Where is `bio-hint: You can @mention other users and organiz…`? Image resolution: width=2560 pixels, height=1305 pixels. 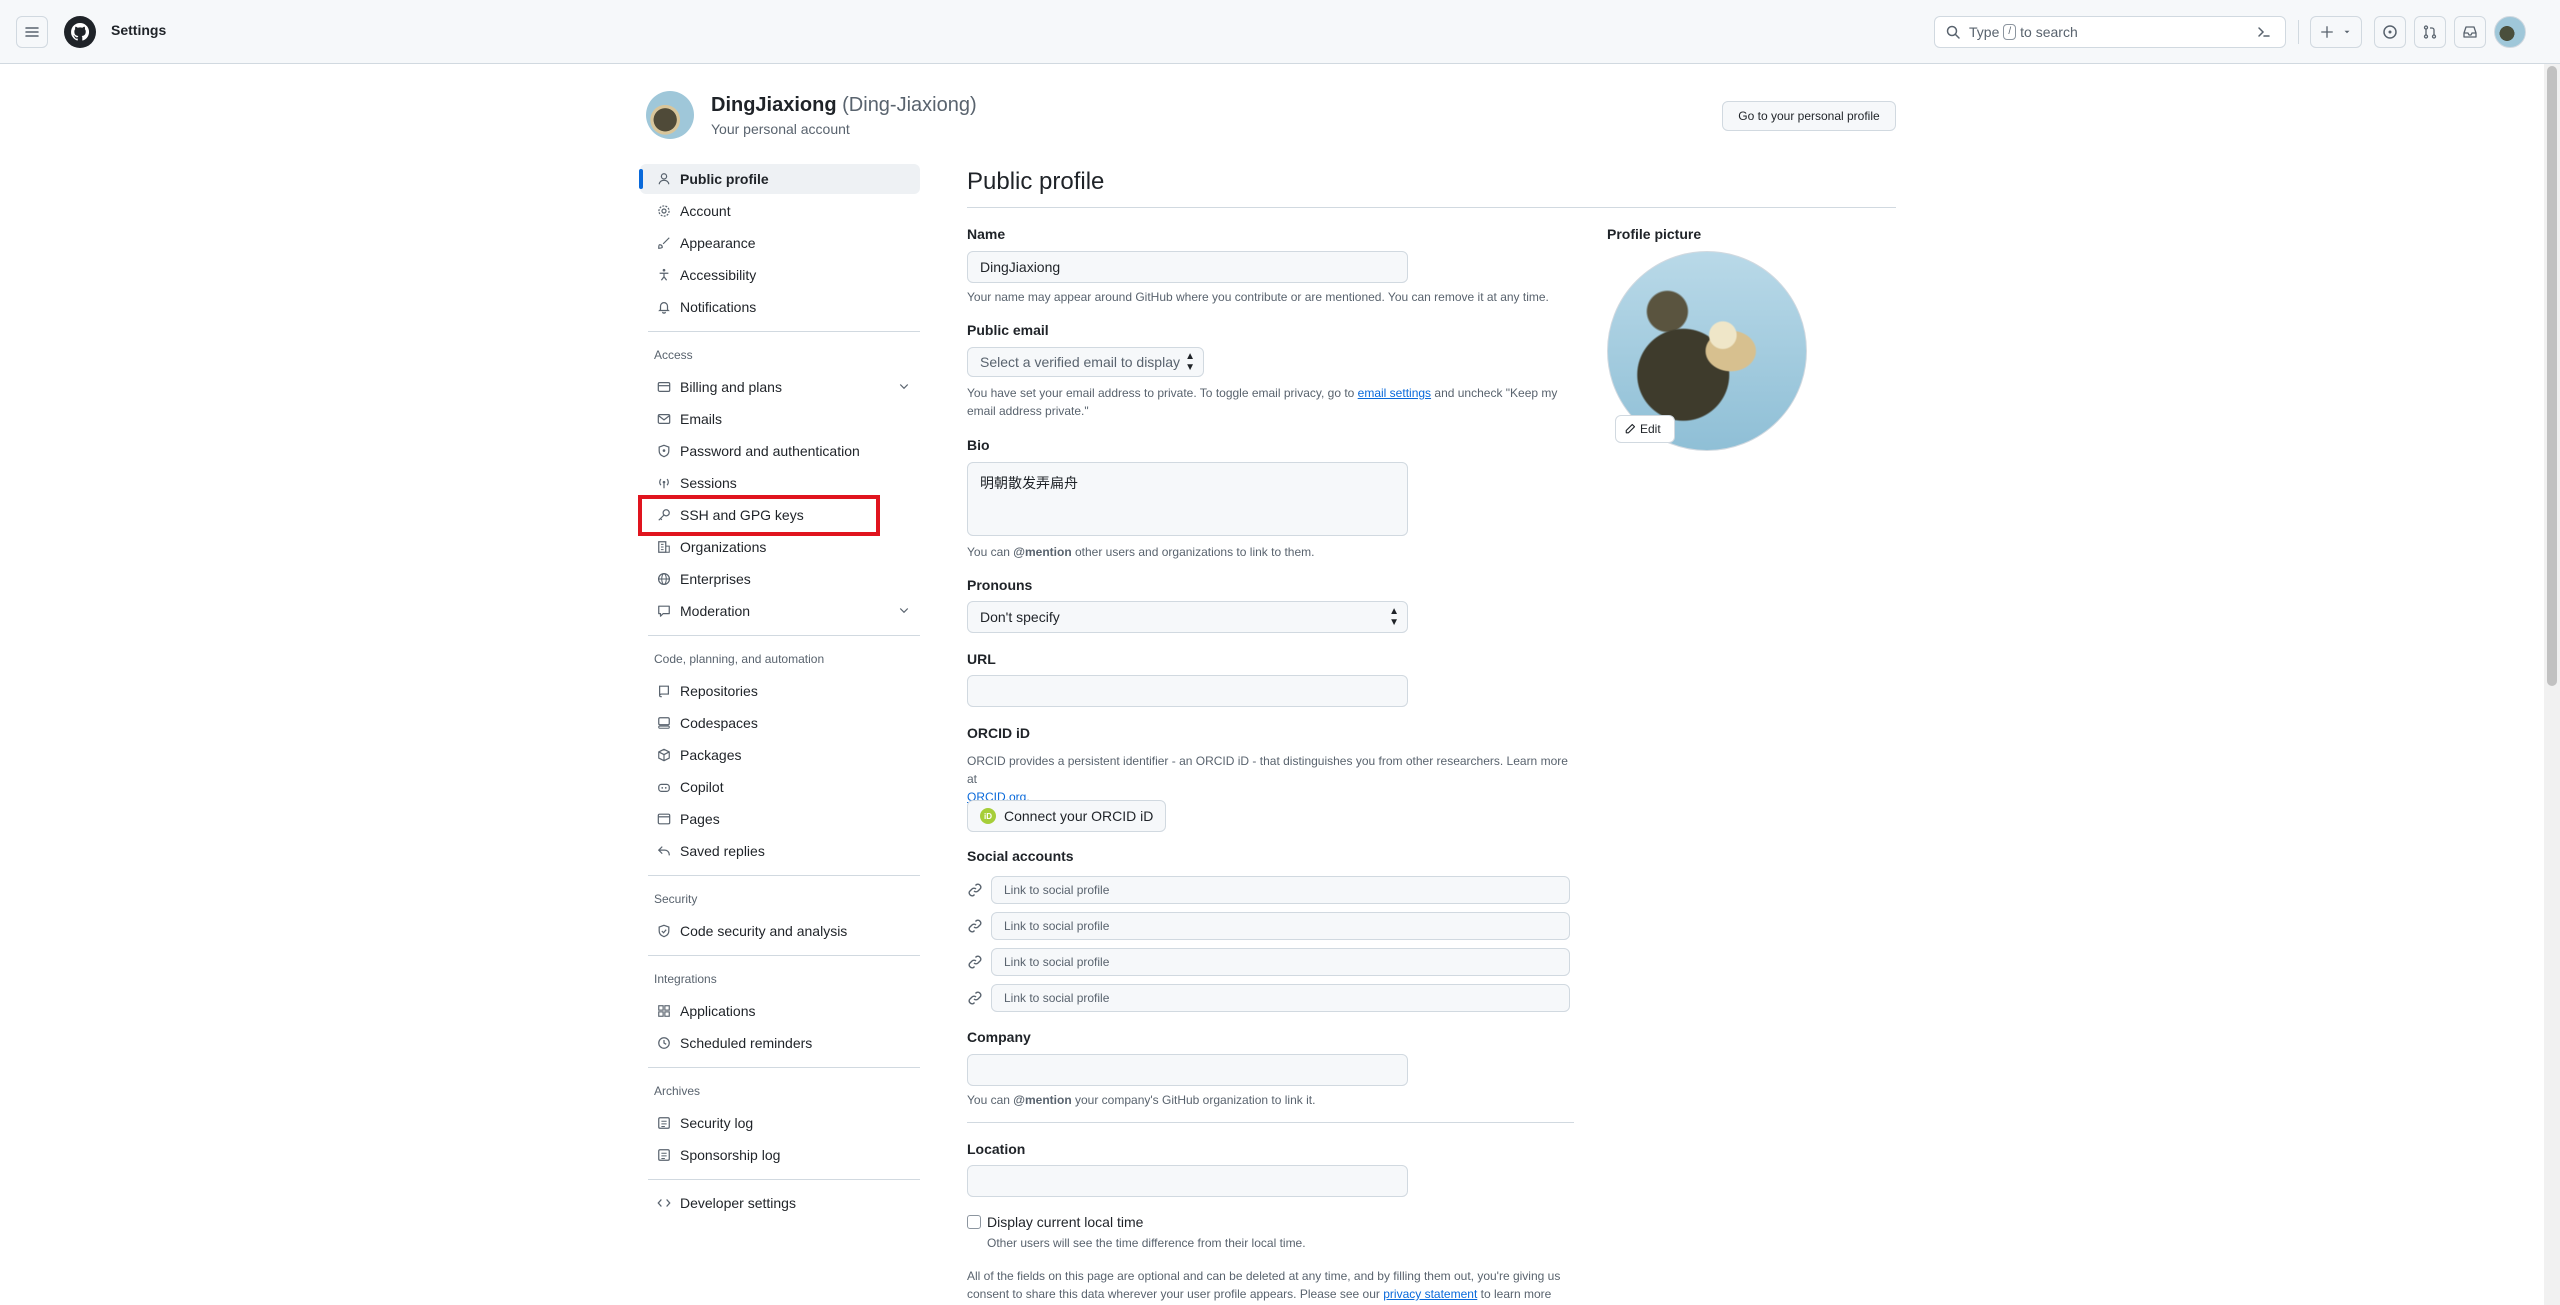 bio-hint: You can @mention other users and organiz… is located at coordinates (1140, 552).